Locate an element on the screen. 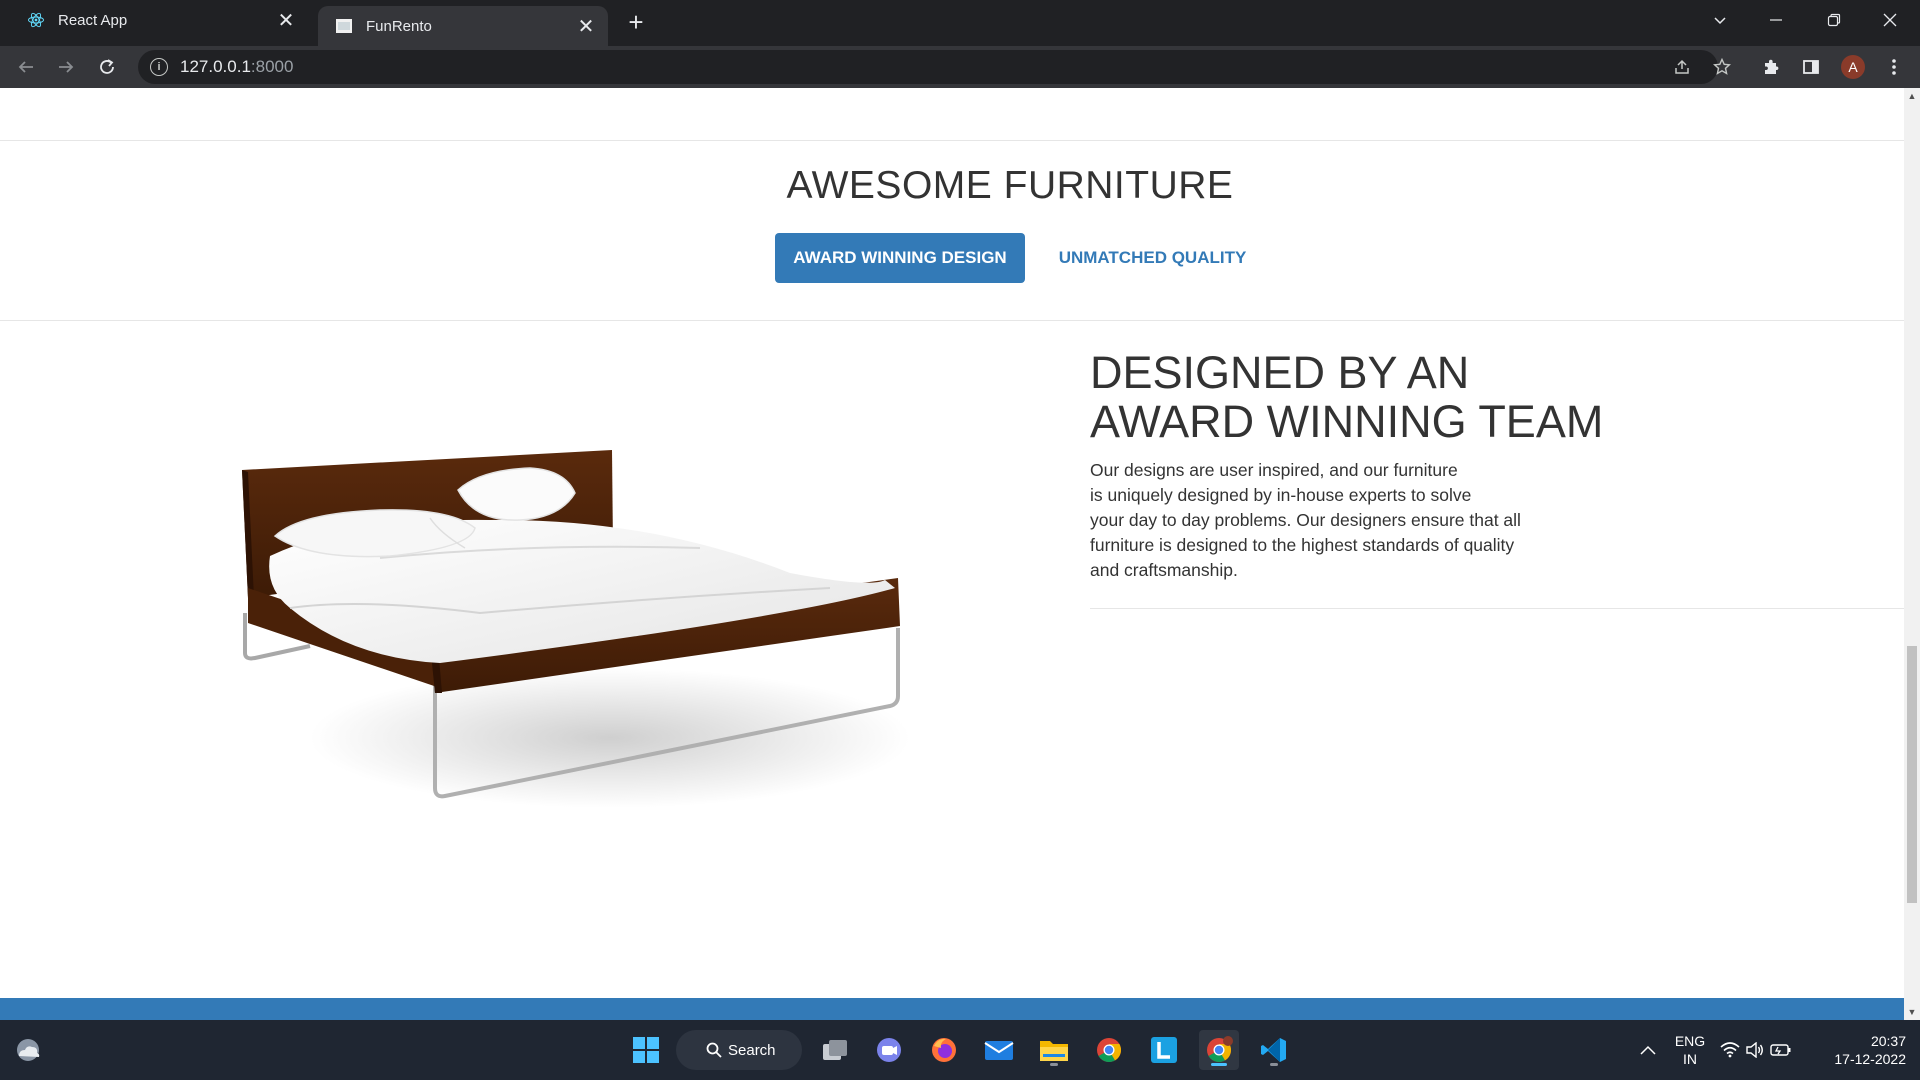  tab-award-winning-design: AWARD WINNING DESIGN is located at coordinates (900, 258).